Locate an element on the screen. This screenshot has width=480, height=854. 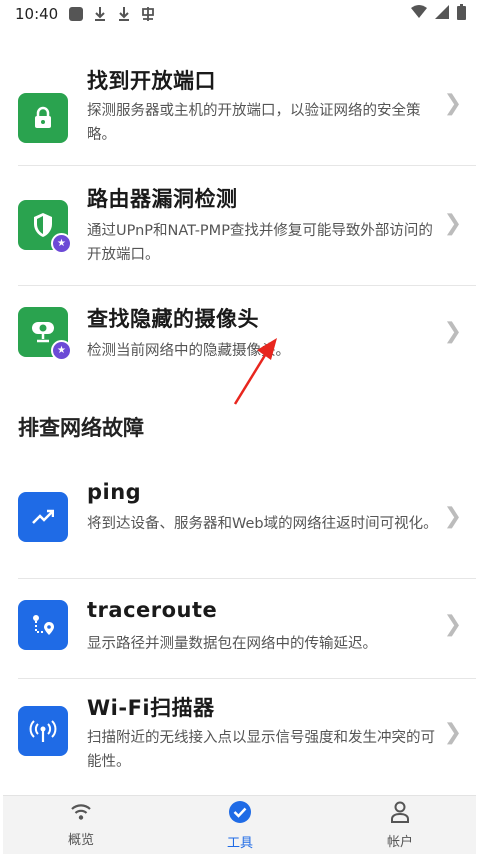
person-icon is located at coordinates (400, 814).